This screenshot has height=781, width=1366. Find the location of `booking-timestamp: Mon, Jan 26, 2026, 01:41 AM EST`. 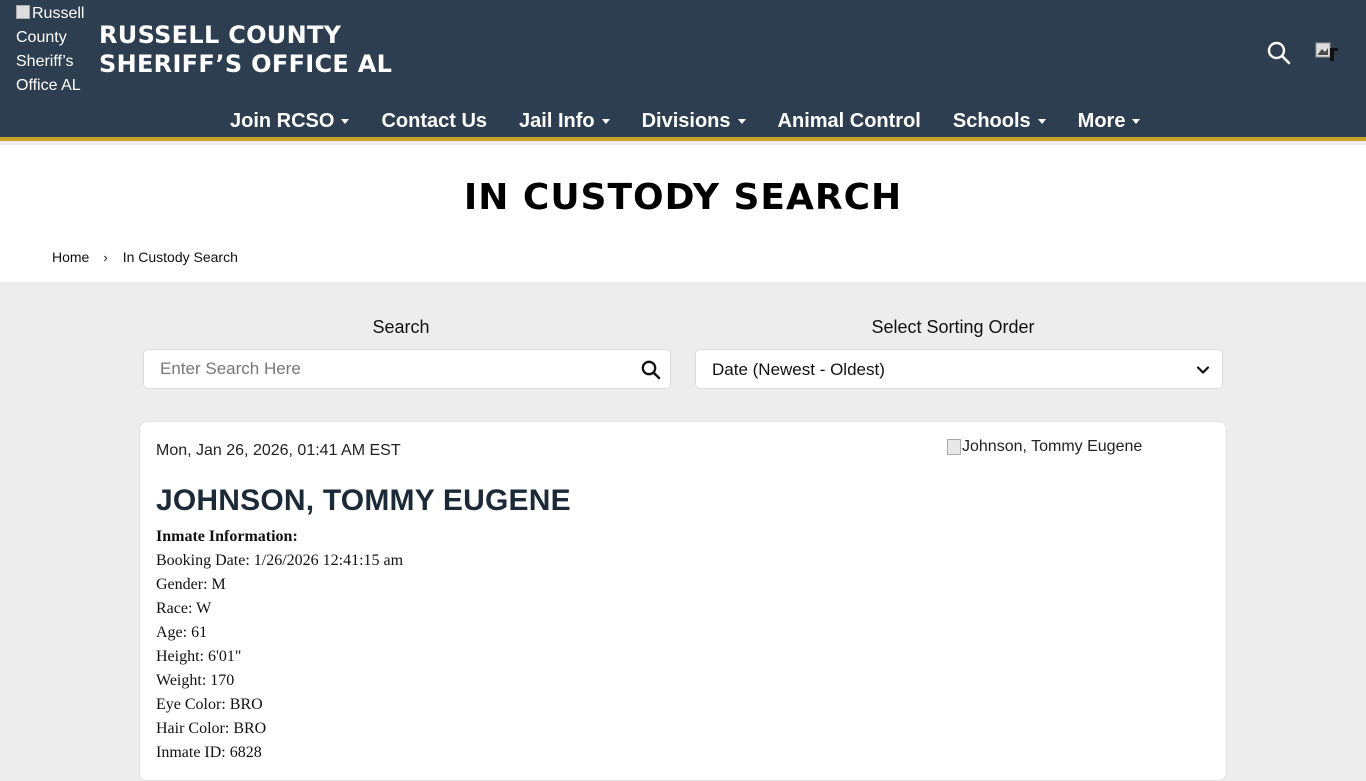

booking-timestamp: Mon, Jan 26, 2026, 01:41 AM EST is located at coordinates (278, 450).